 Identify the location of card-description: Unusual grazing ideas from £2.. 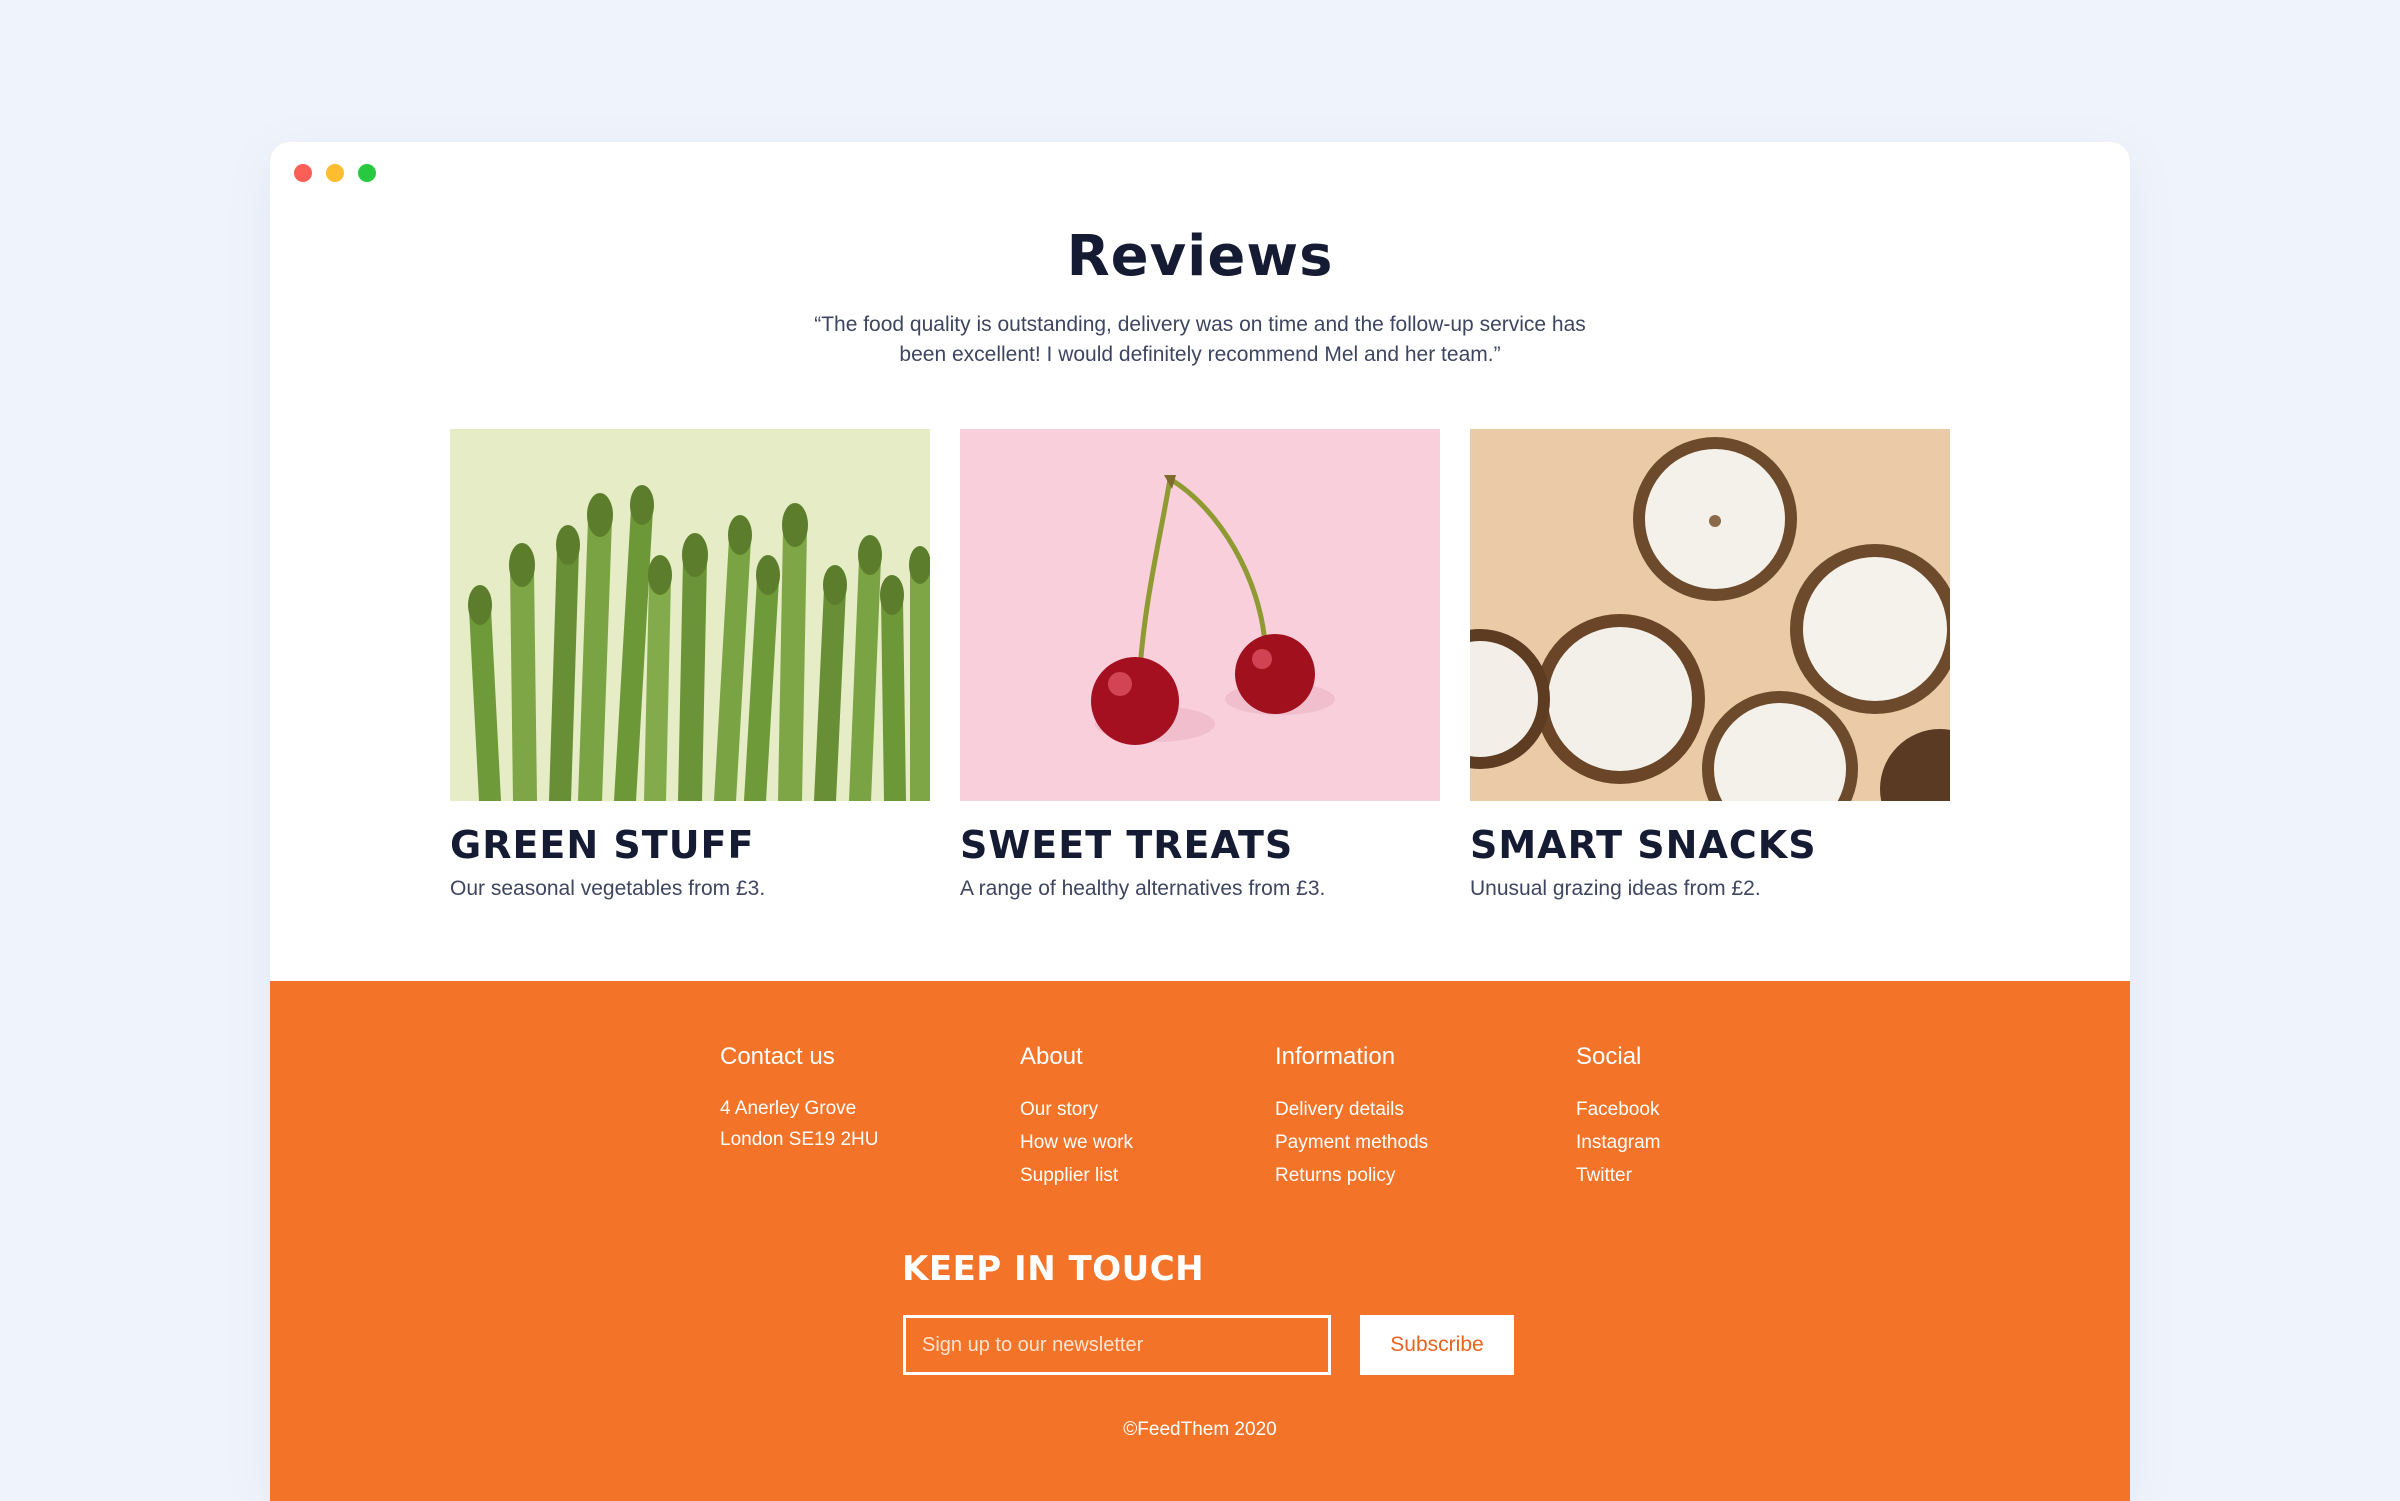
(1615, 888).